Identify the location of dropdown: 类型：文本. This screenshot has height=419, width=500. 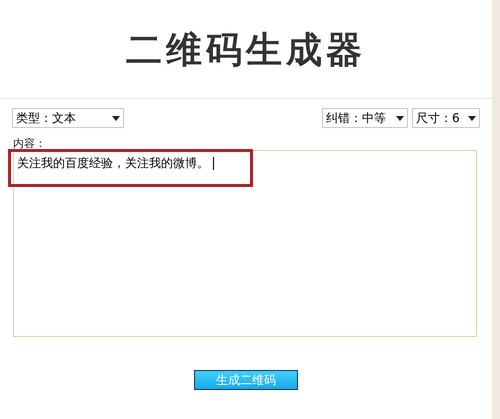
(68, 118).